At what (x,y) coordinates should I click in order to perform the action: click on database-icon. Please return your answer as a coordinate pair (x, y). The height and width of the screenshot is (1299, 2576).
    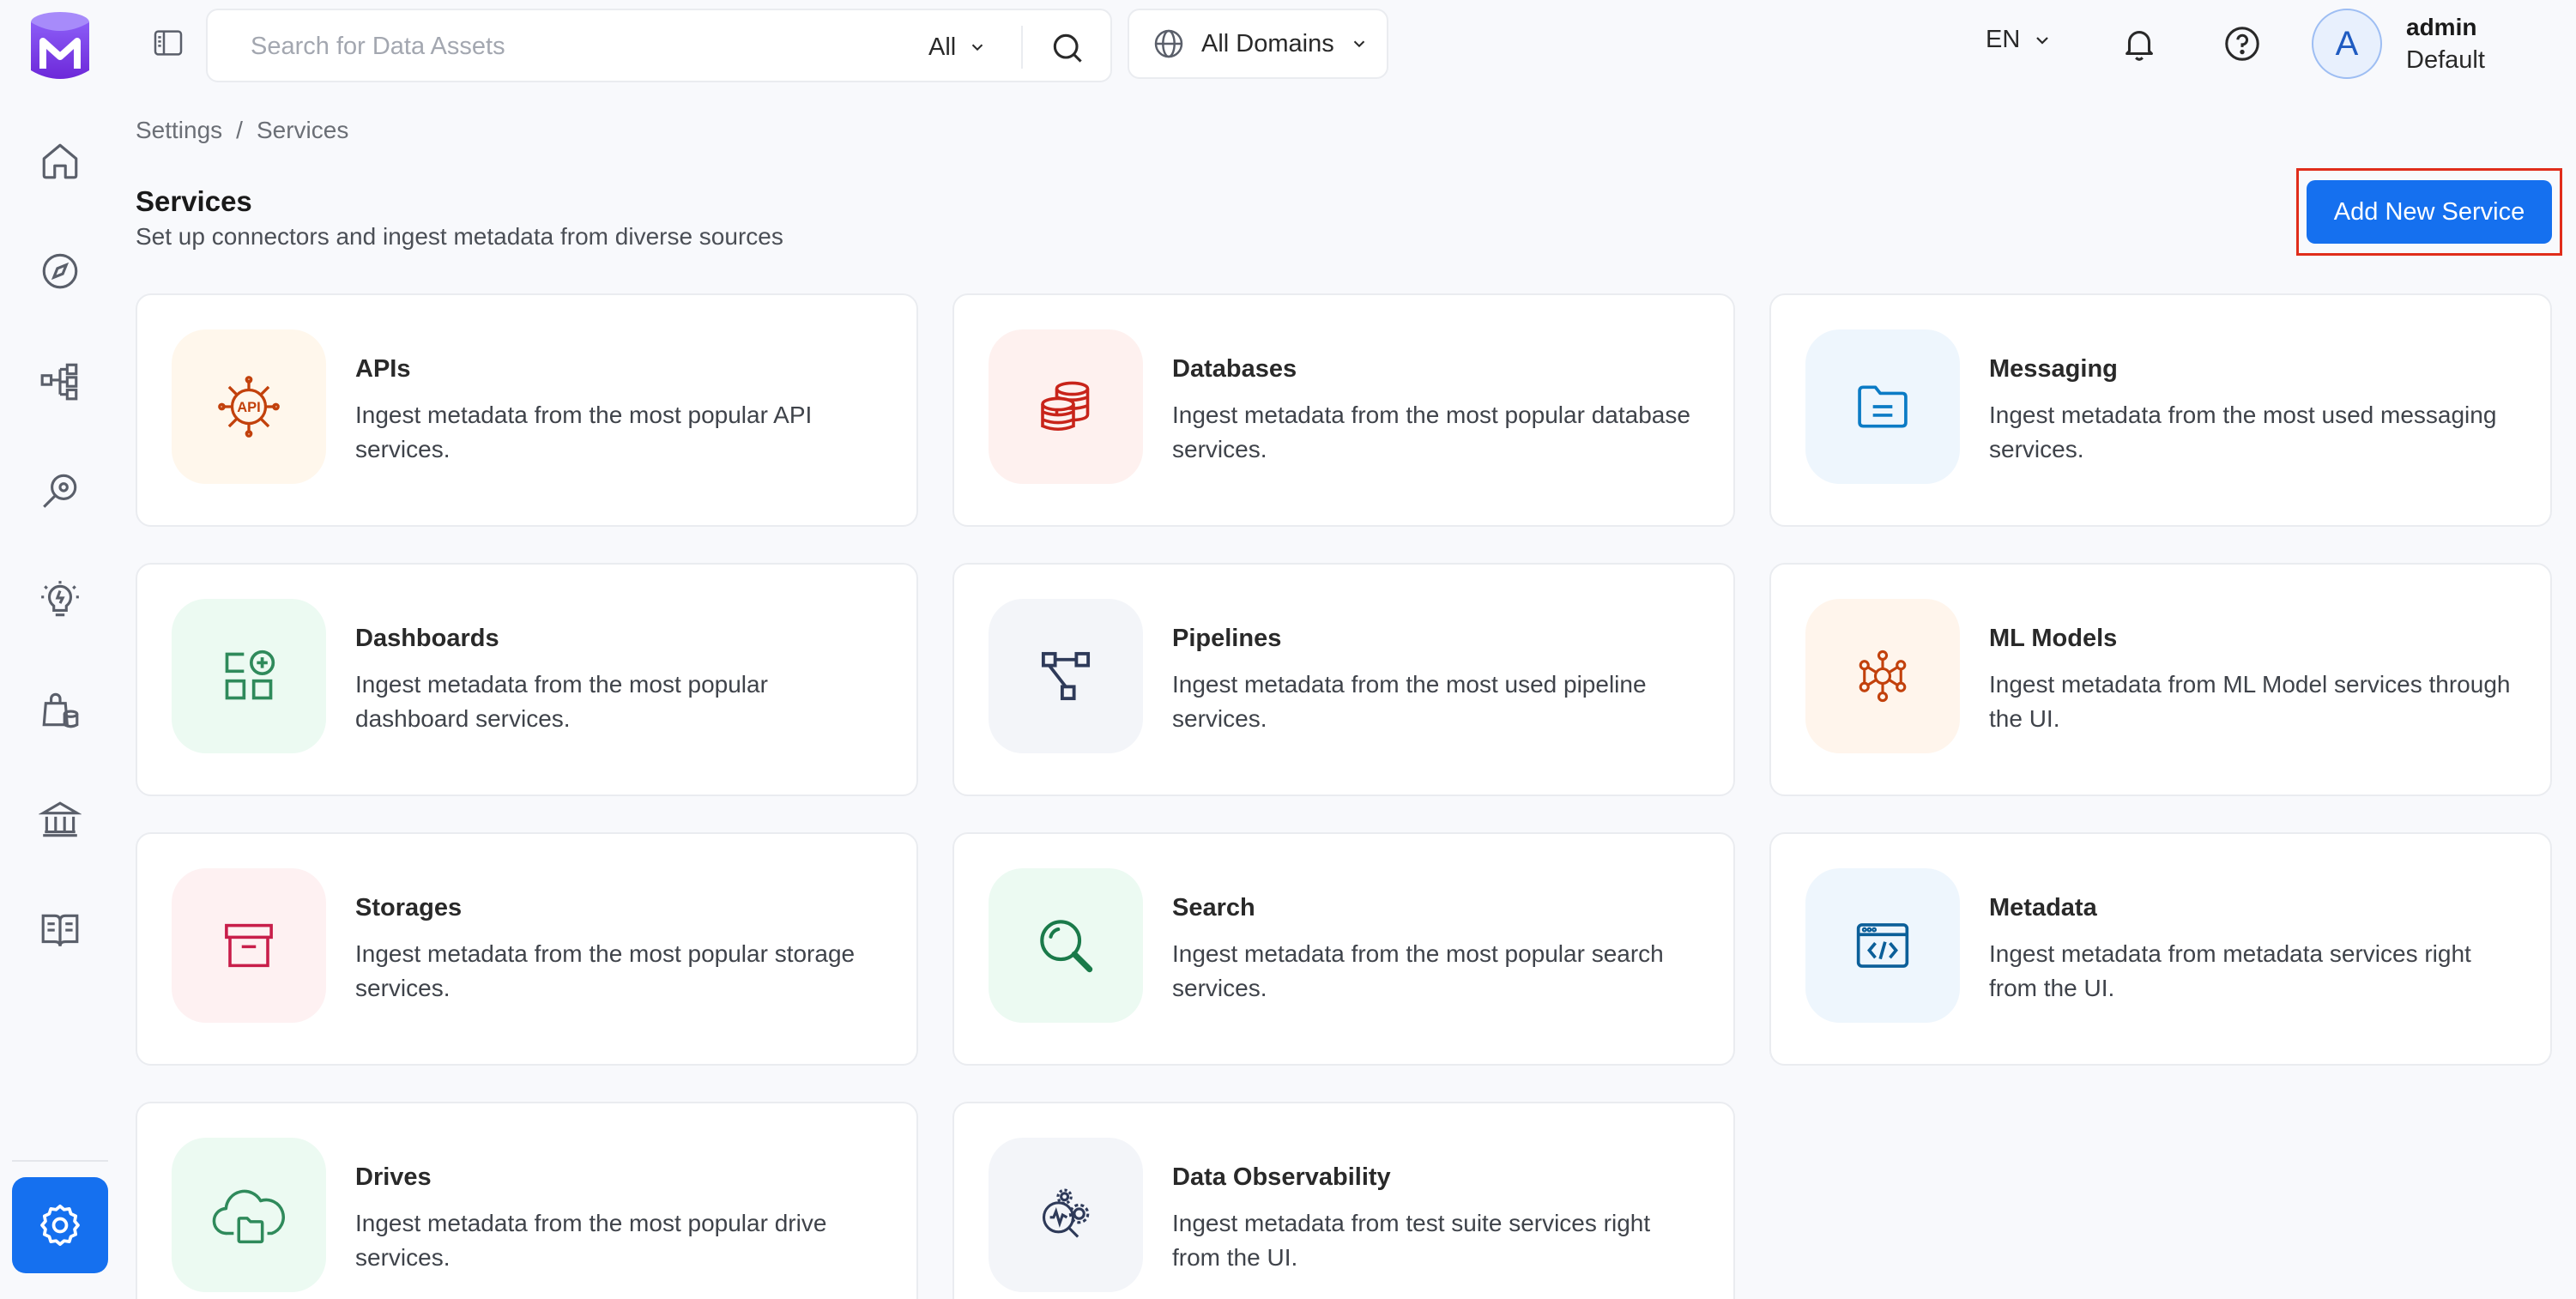
    Looking at the image, I should click on (1065, 406).